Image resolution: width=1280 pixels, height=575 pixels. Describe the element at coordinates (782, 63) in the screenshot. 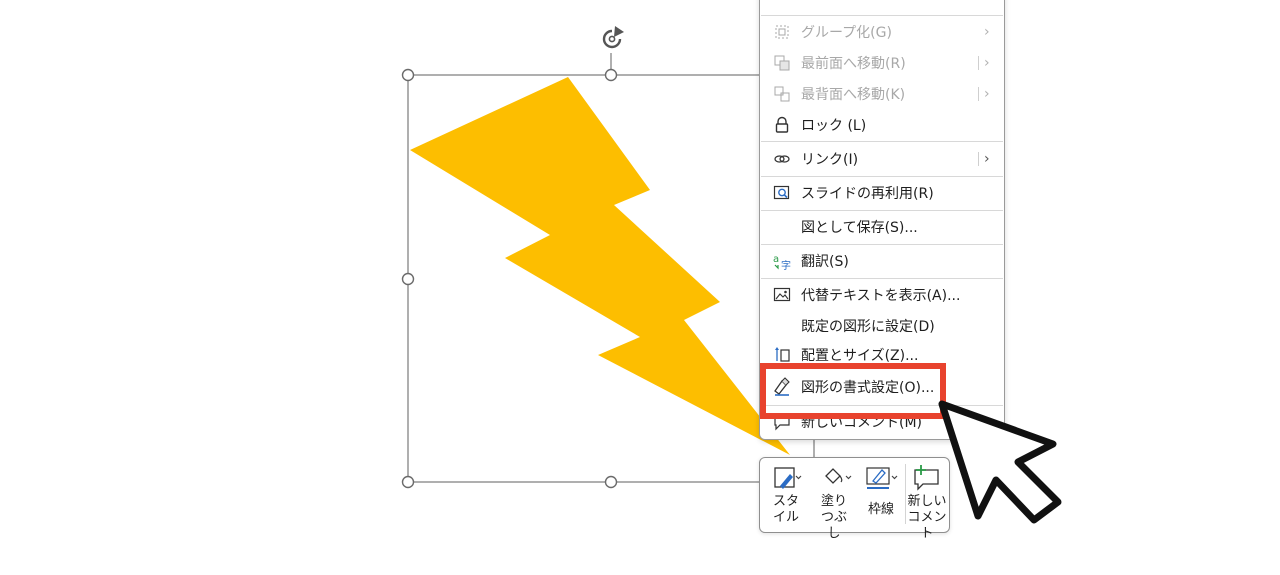

I see `bring-to-front-icon` at that location.